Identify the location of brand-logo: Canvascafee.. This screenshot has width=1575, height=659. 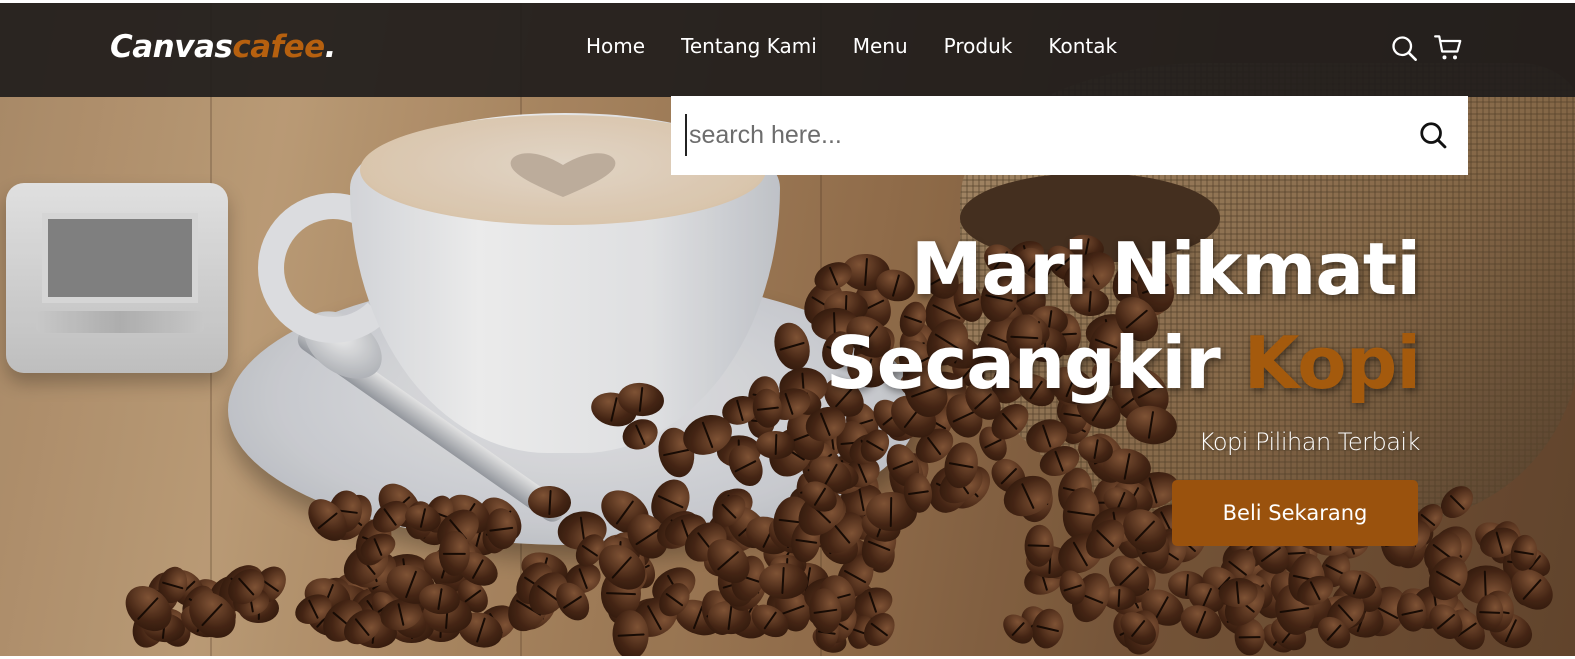
(223, 47).